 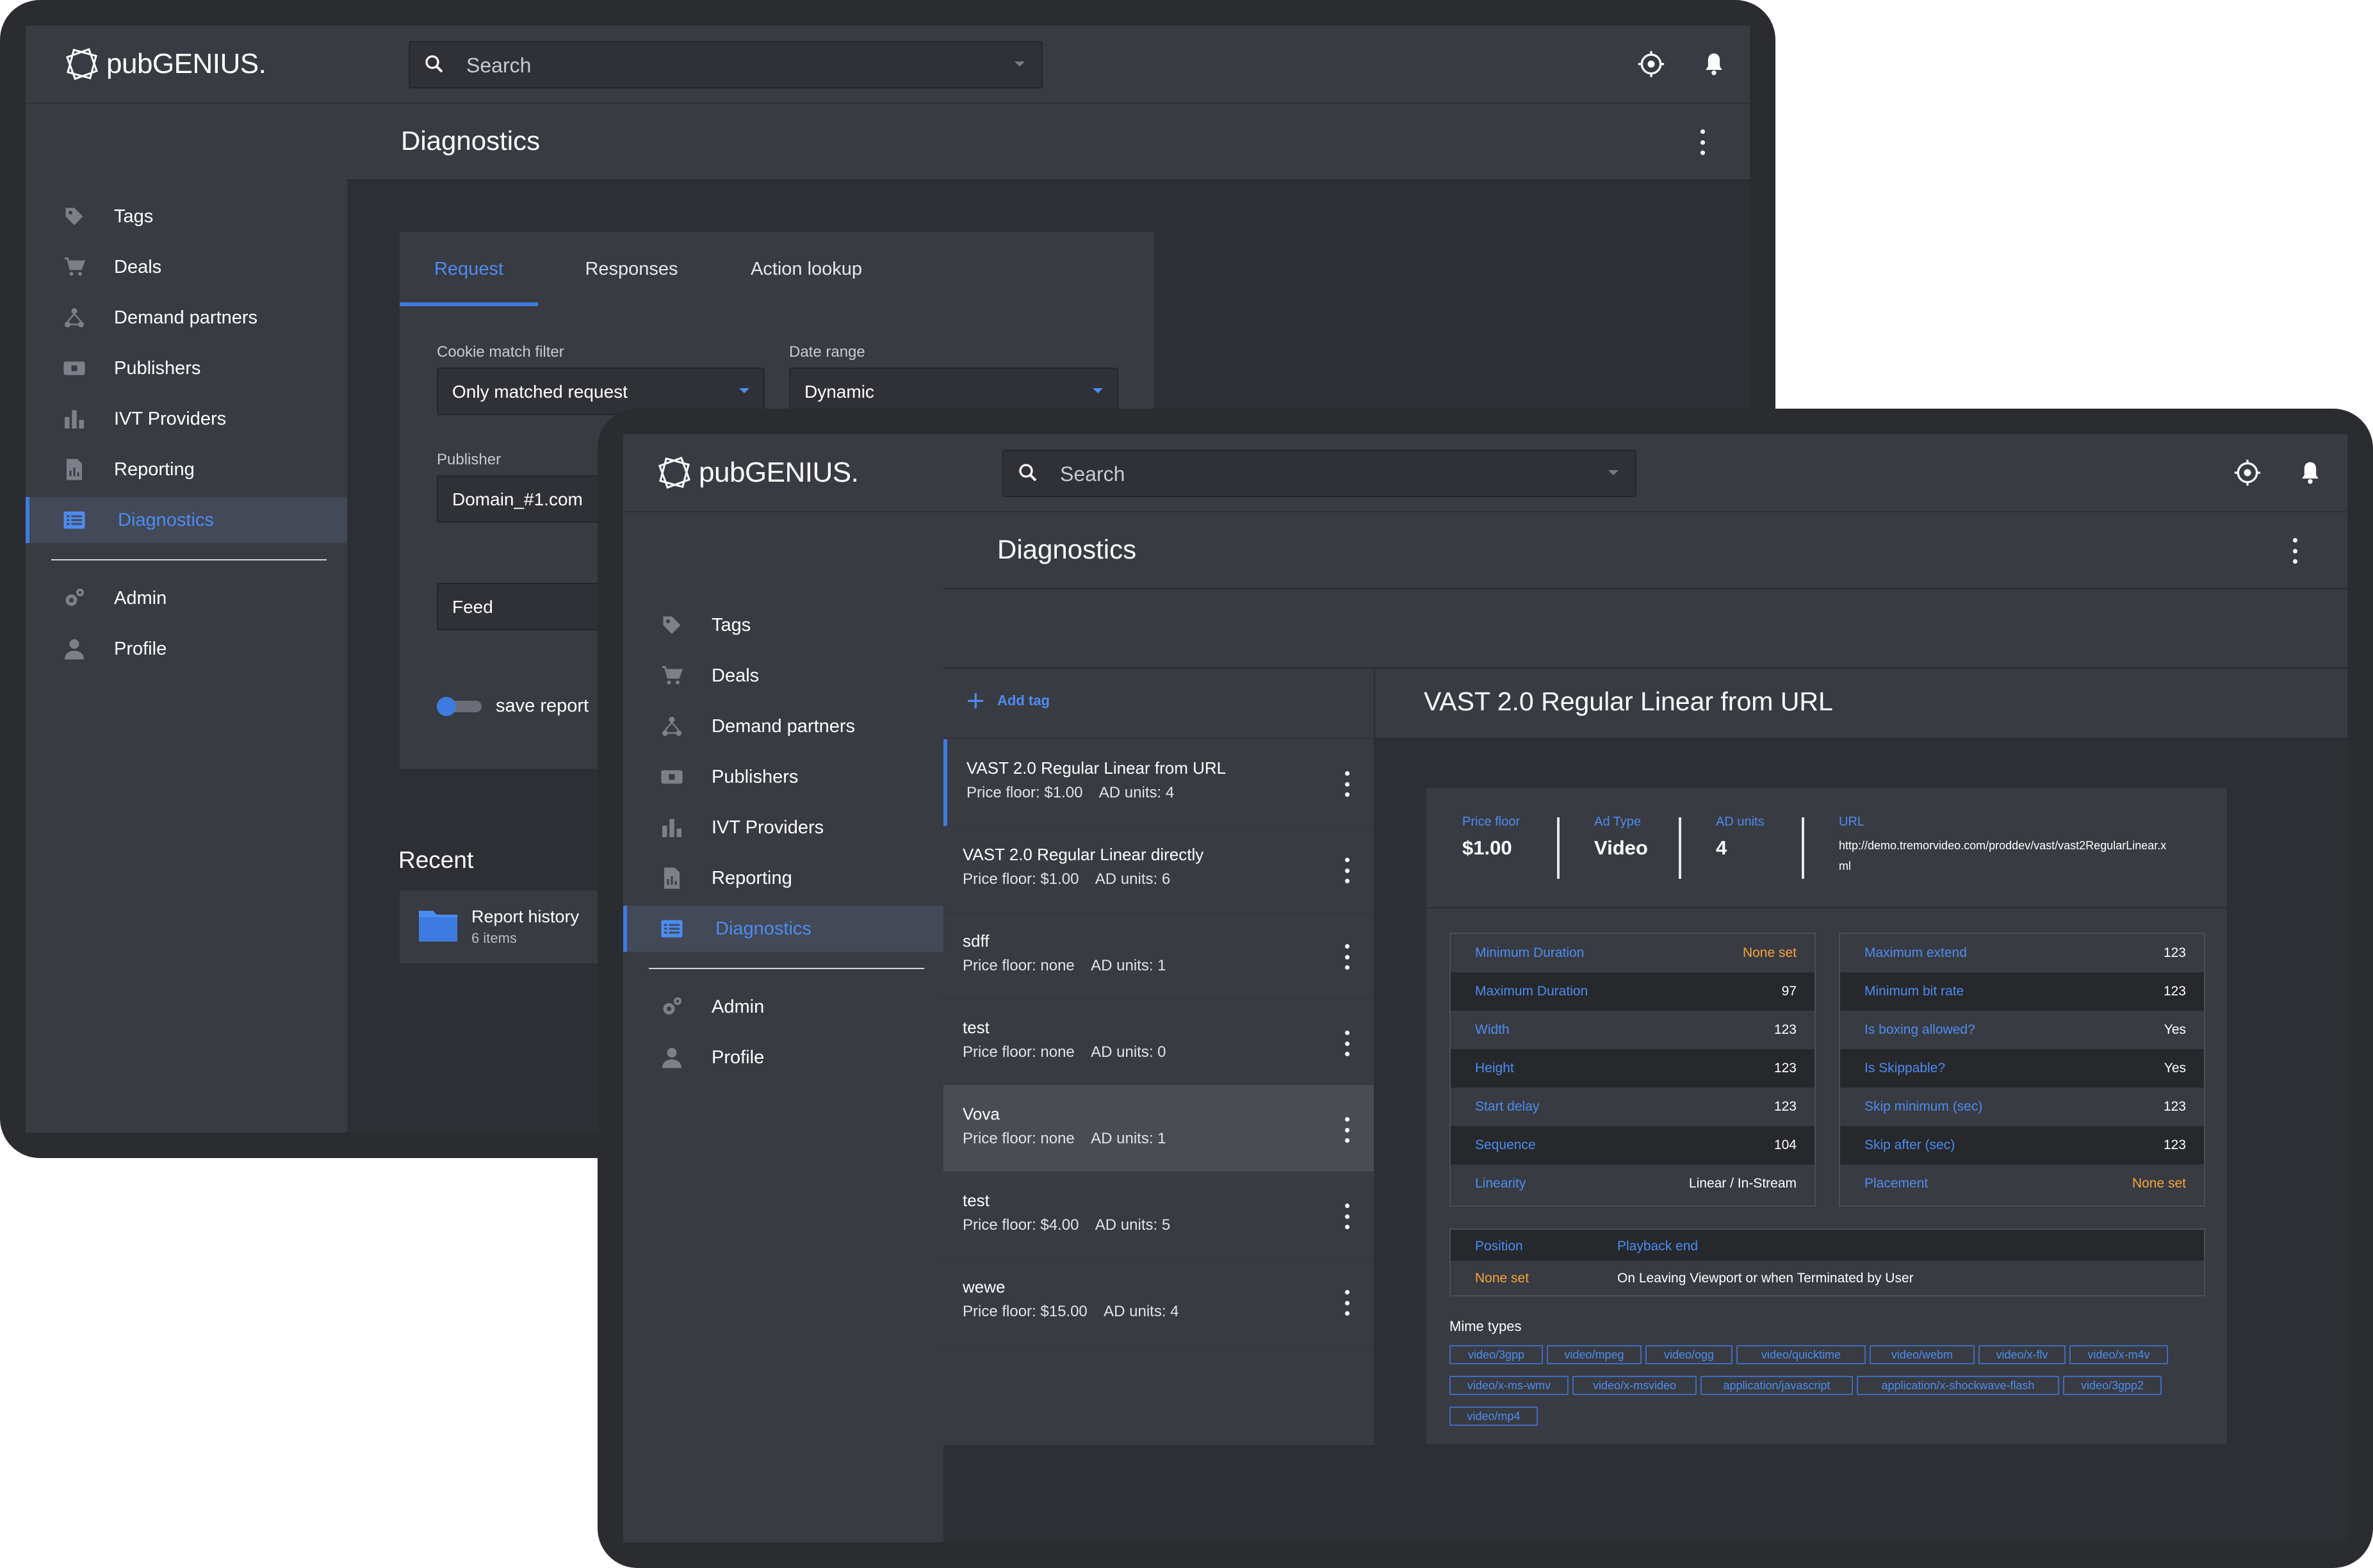 I want to click on date-range-label: Date range, so click(x=827, y=352).